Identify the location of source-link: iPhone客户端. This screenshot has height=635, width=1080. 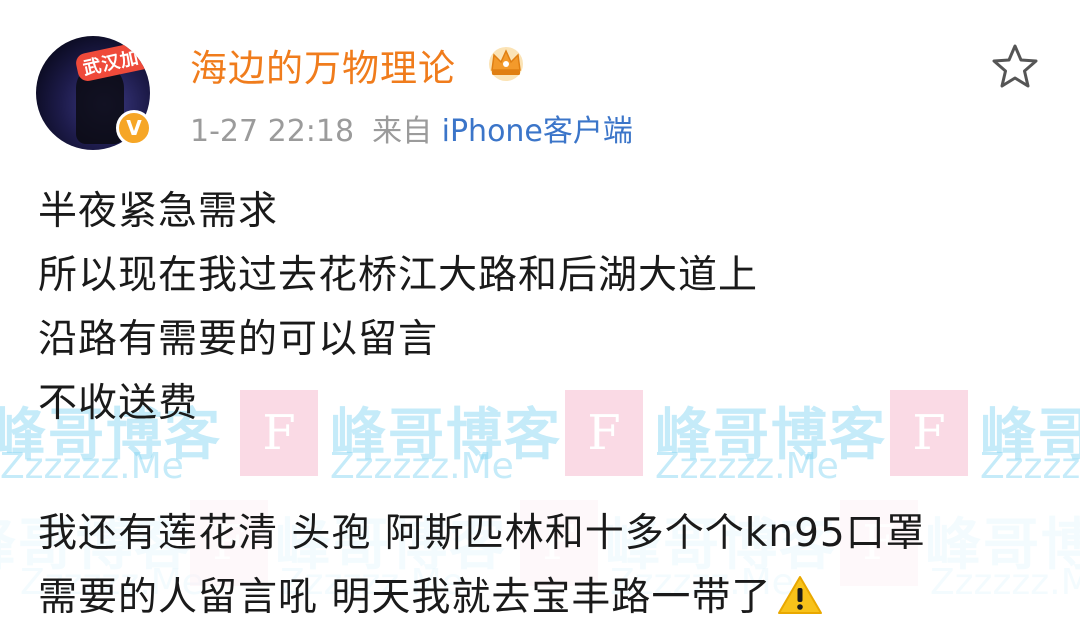
(537, 131).